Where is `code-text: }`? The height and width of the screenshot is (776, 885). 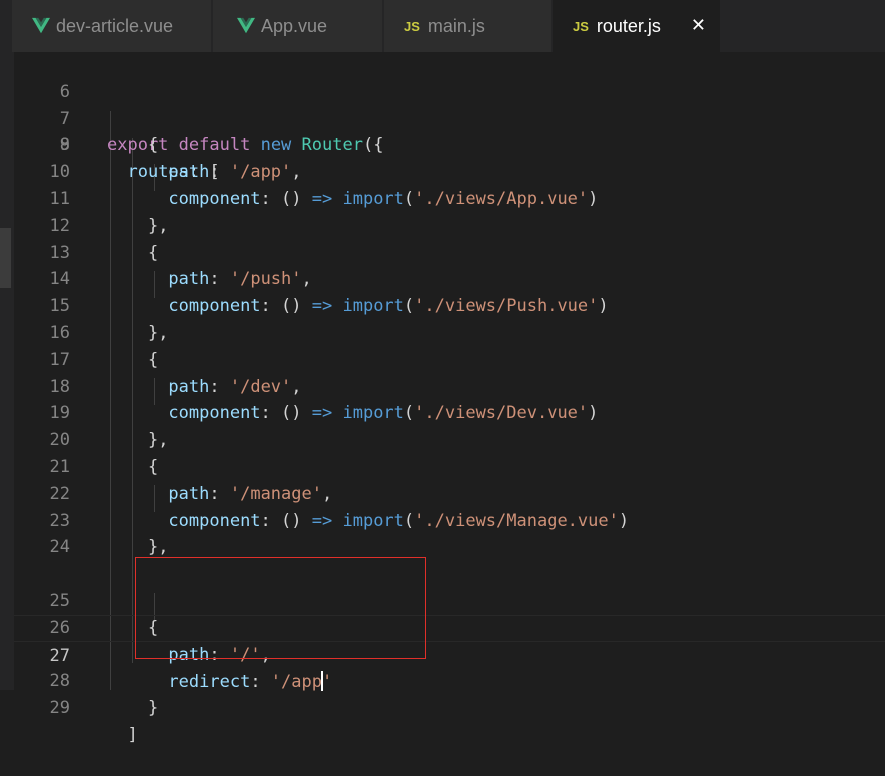 code-text: } is located at coordinates (153, 708).